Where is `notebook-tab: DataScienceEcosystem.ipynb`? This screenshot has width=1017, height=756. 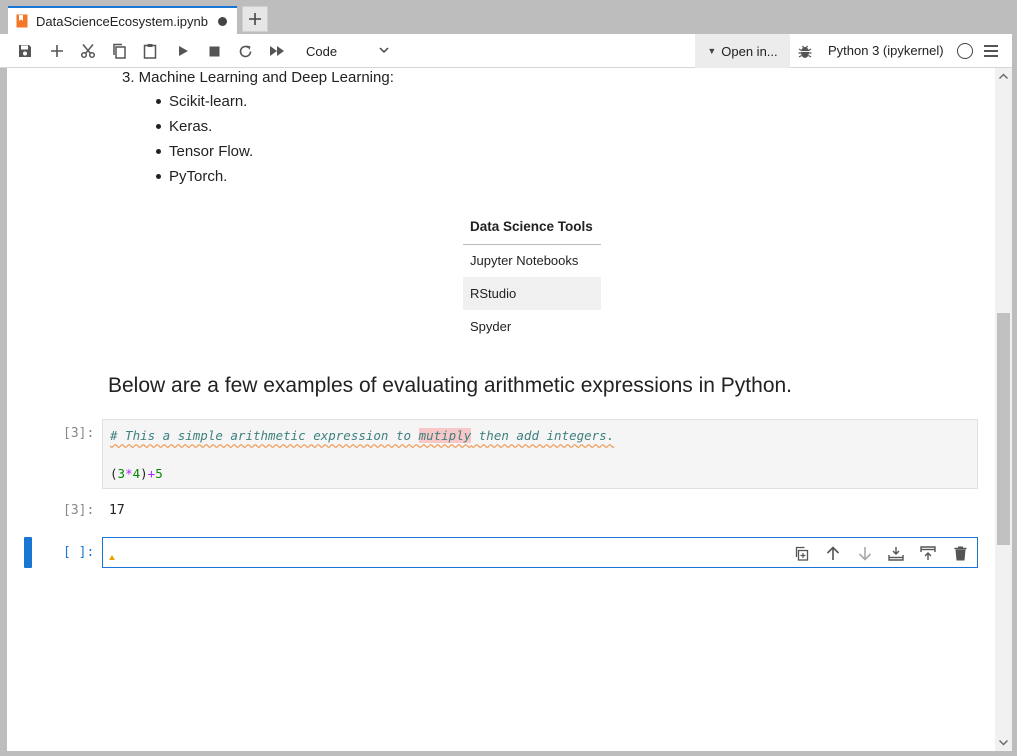 notebook-tab: DataScienceEcosystem.ipynb is located at coordinates (122, 20).